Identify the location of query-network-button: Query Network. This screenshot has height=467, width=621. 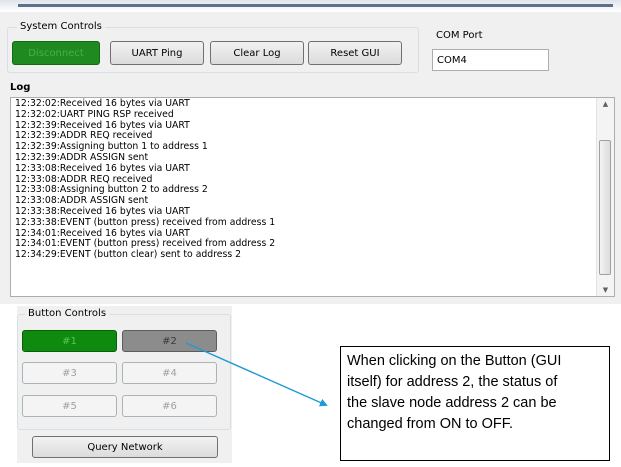
(125, 447).